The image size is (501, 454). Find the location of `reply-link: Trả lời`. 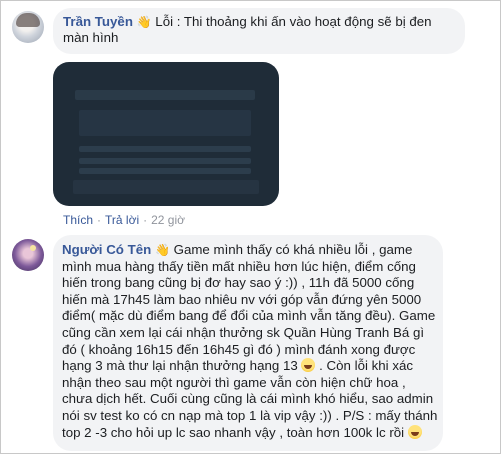

reply-link: Trả lời is located at coordinates (122, 220).